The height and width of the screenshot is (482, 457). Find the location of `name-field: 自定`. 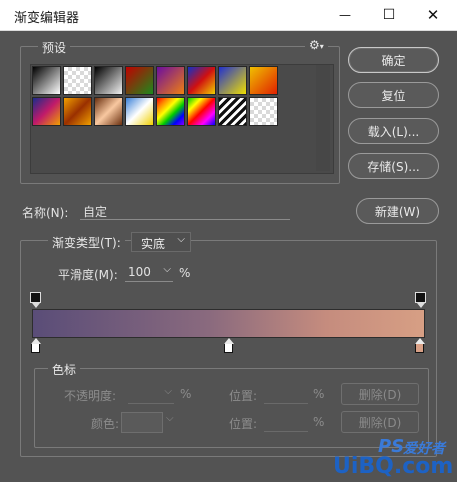

name-field: 自定 is located at coordinates (185, 210).